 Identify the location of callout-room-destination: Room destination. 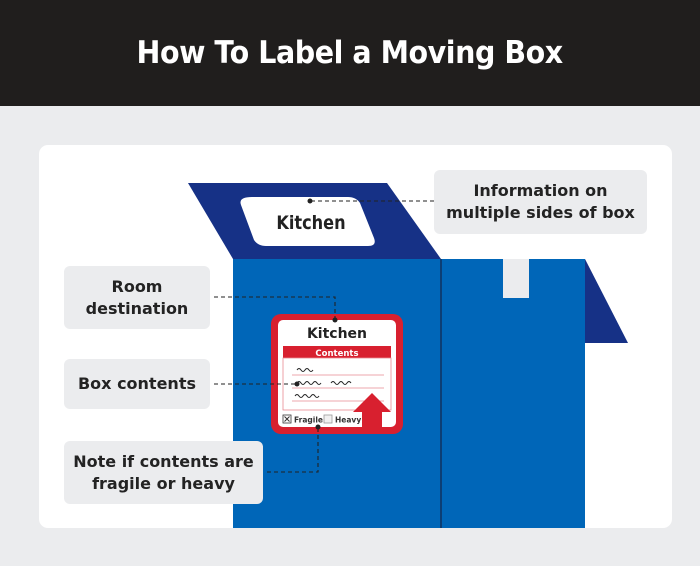
(137, 297).